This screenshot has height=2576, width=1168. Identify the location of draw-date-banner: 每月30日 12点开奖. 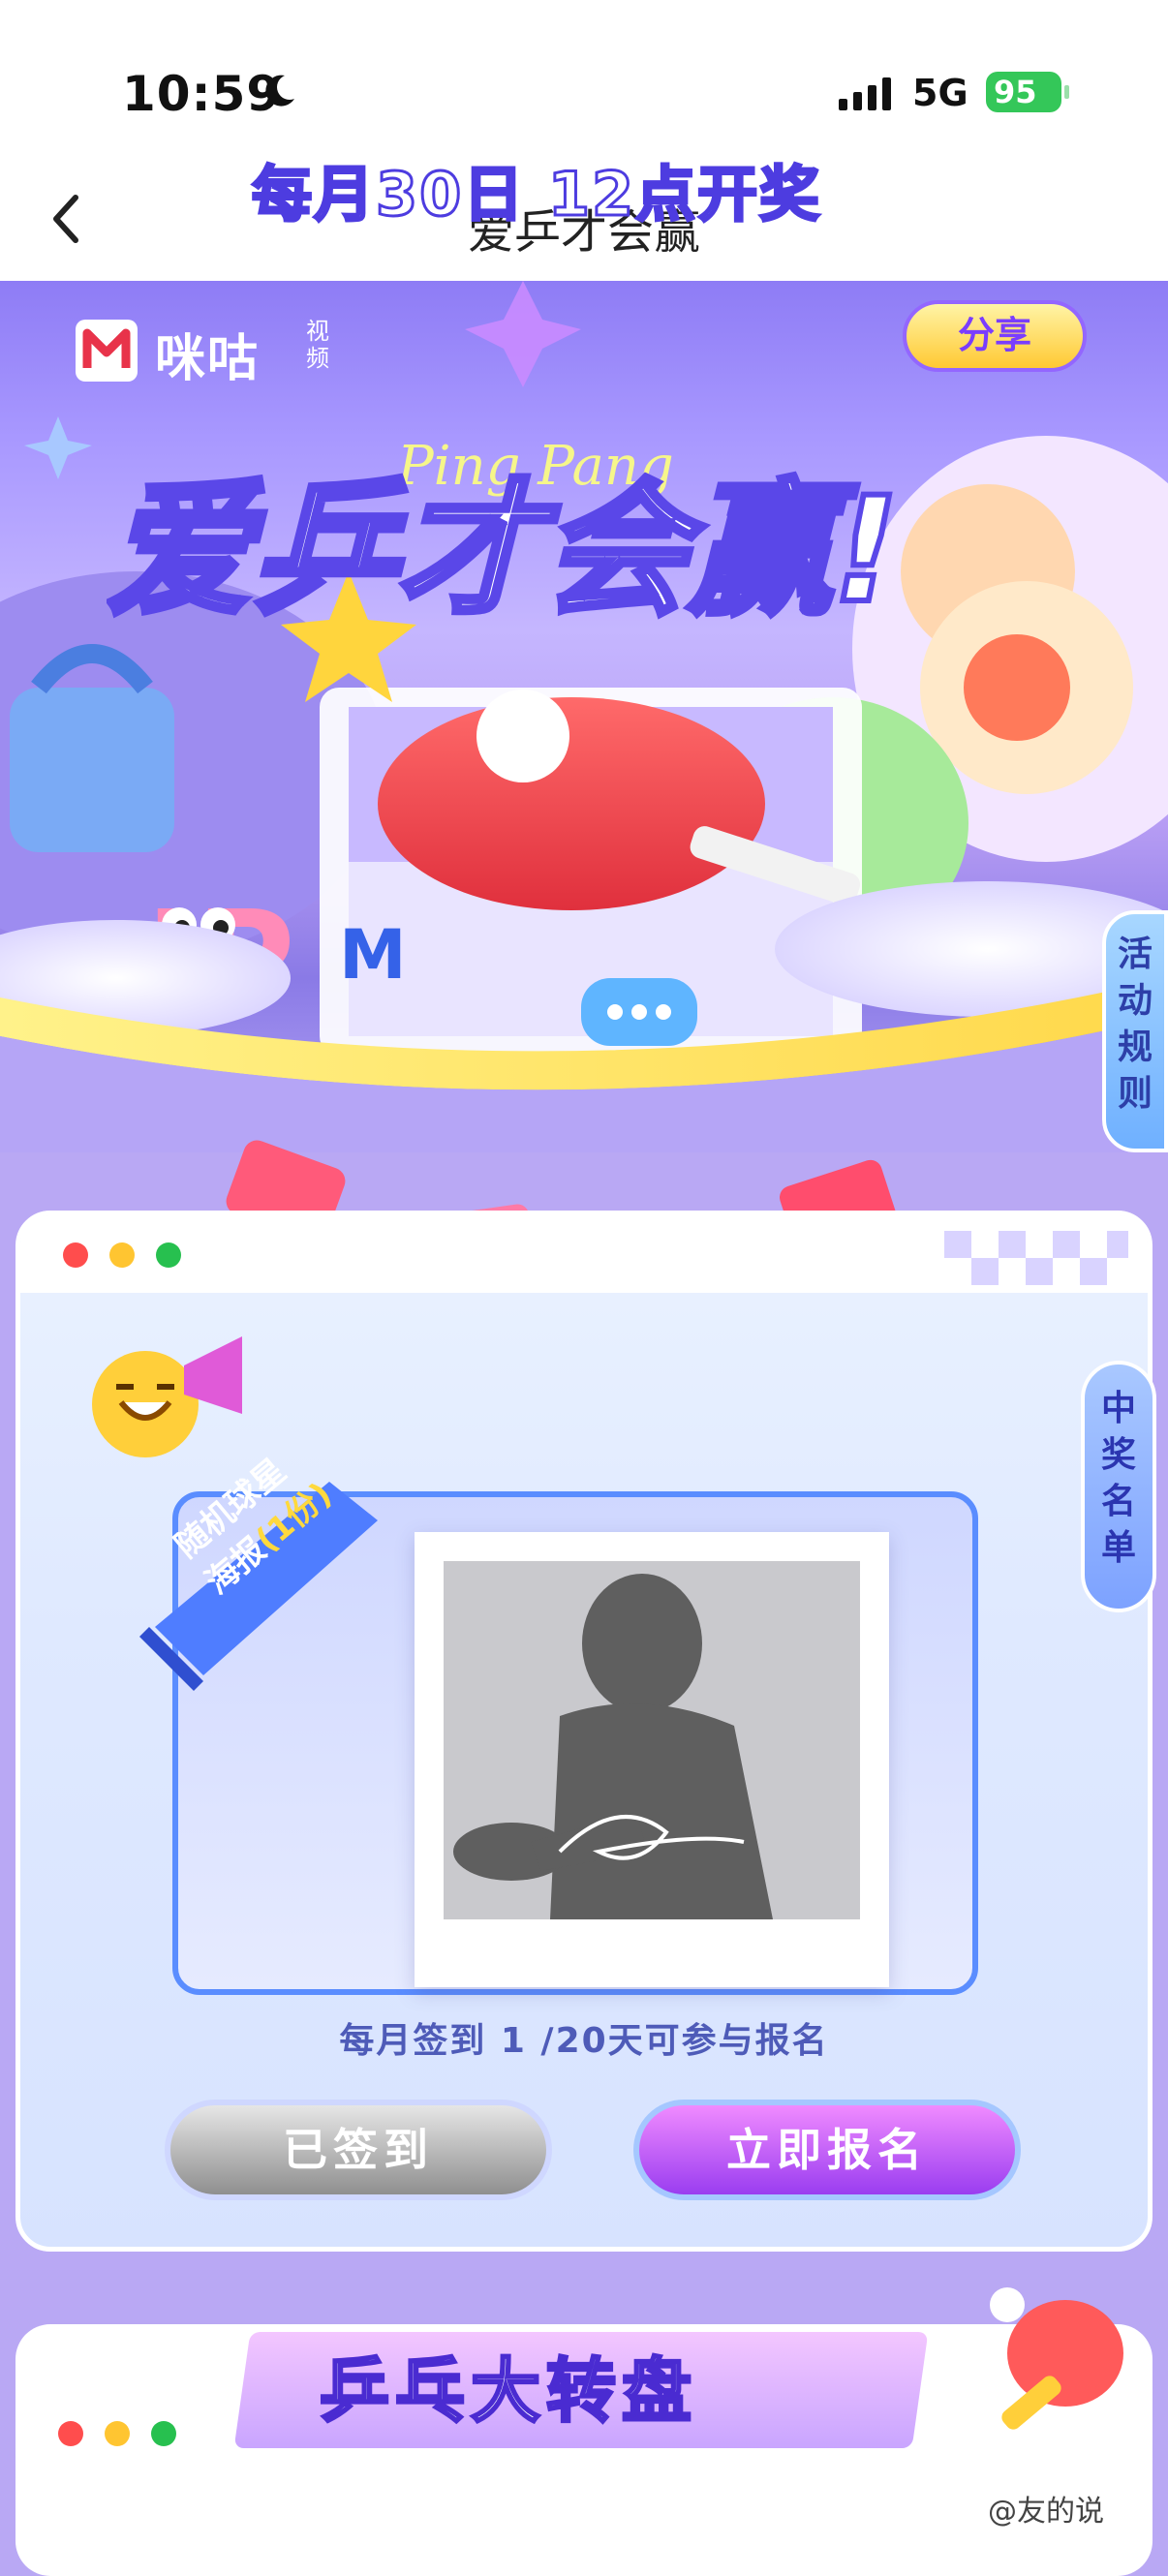
(536, 194).